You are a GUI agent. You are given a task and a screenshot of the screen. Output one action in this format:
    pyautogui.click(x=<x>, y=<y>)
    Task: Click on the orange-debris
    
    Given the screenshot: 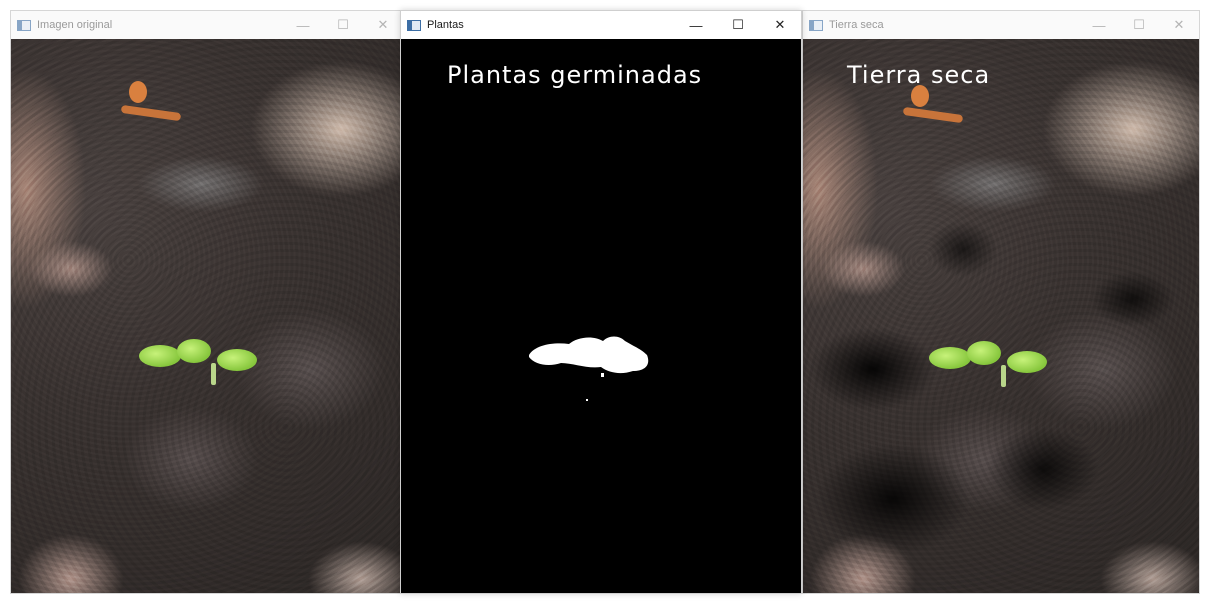 What is the action you would take?
    pyautogui.click(x=138, y=92)
    